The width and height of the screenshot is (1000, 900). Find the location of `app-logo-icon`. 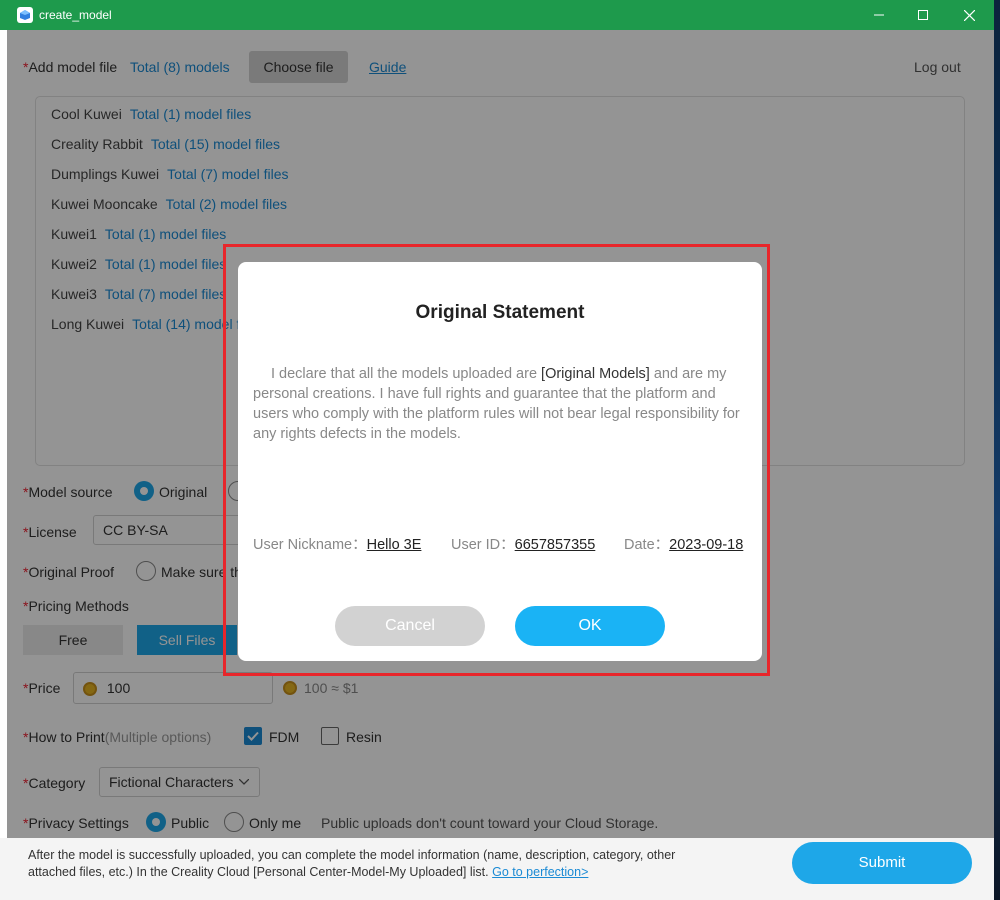

app-logo-icon is located at coordinates (25, 15).